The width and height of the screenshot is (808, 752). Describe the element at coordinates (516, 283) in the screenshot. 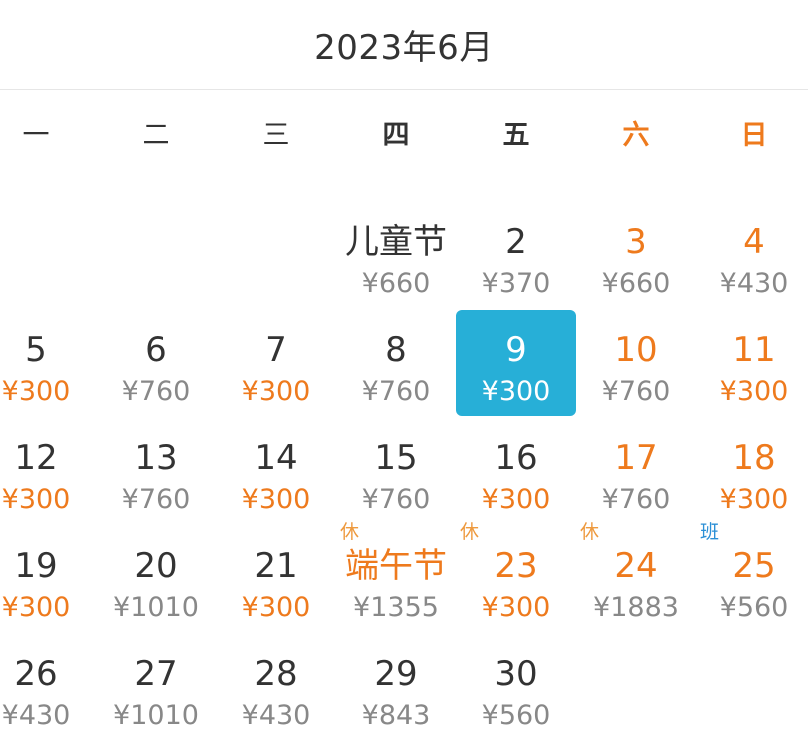

I see `day-price: ¥370` at that location.